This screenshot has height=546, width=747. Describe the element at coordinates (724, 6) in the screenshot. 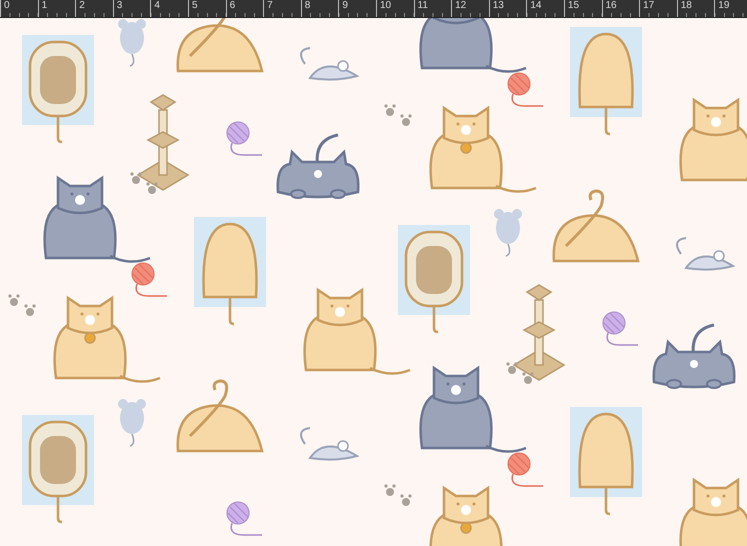

I see `ruler-label: 19` at that location.